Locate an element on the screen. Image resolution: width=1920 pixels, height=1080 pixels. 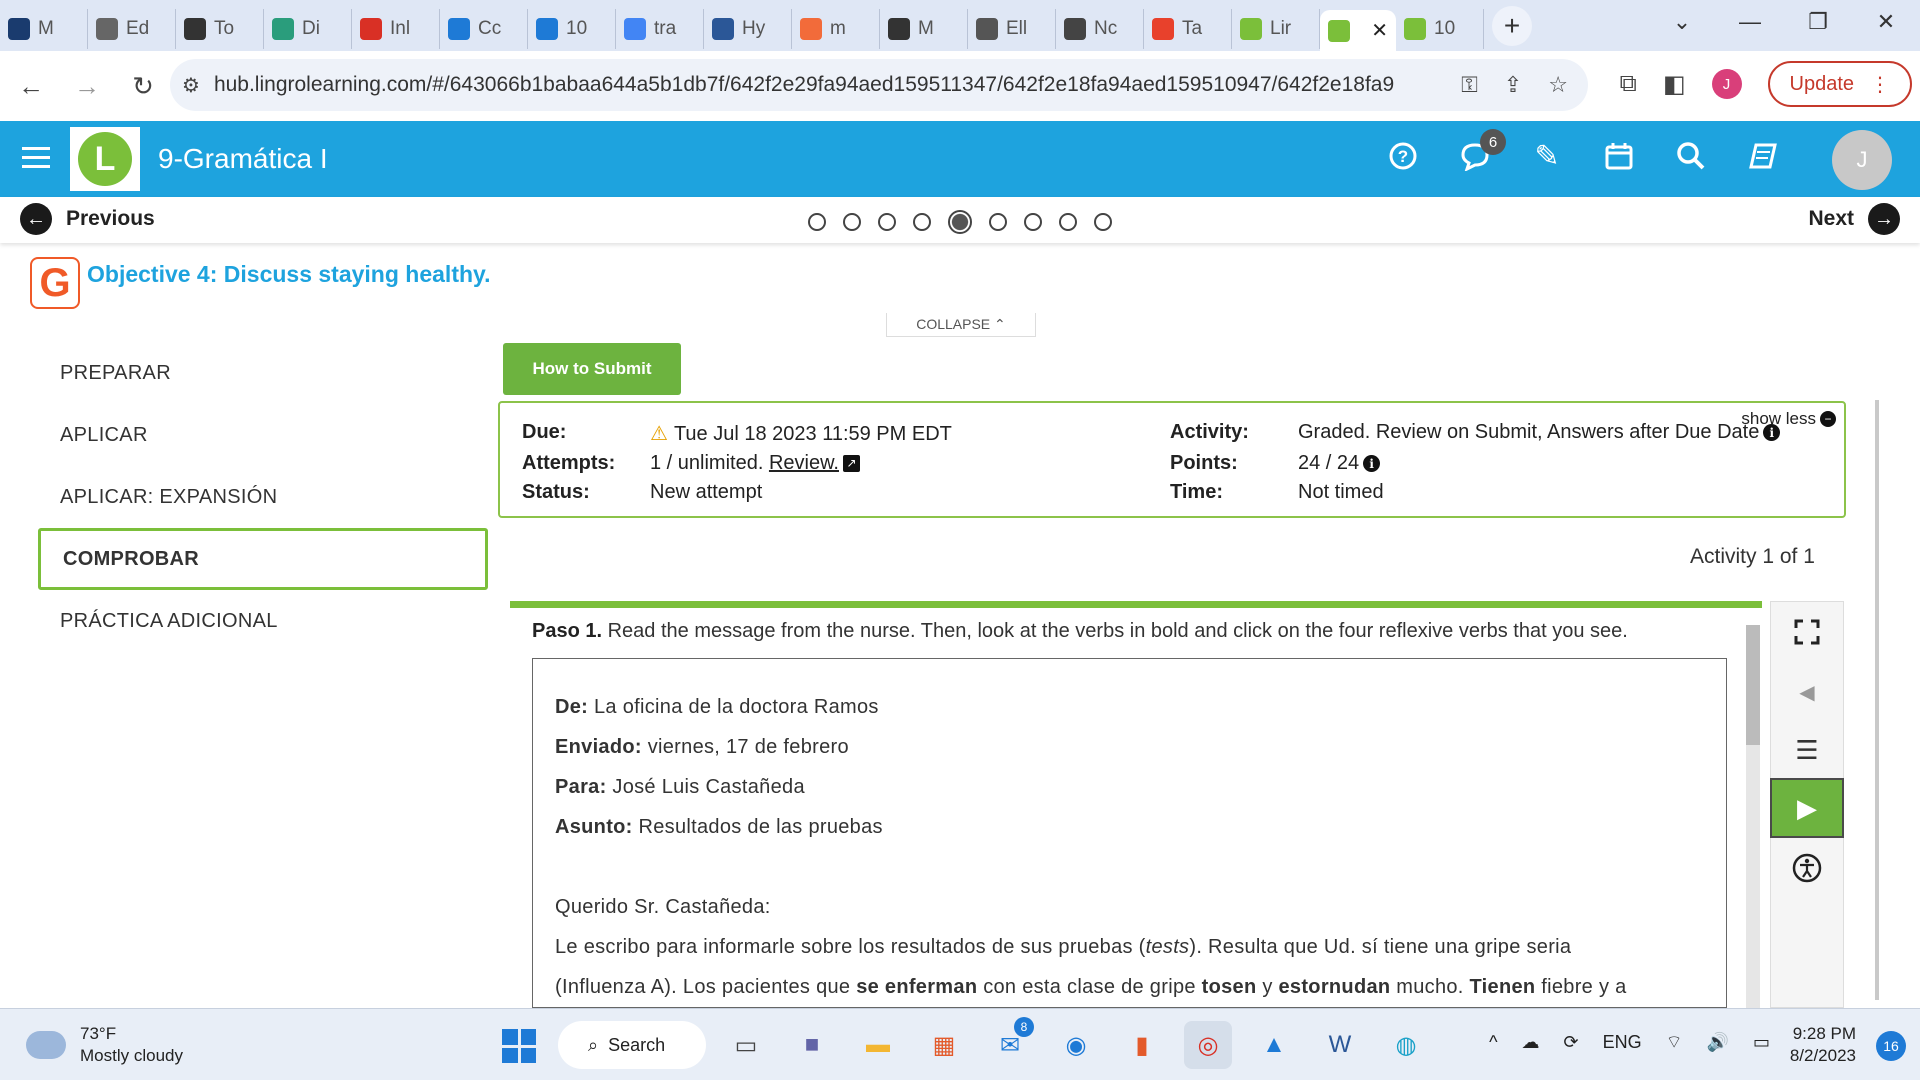
search-icon is located at coordinates (1691, 156).